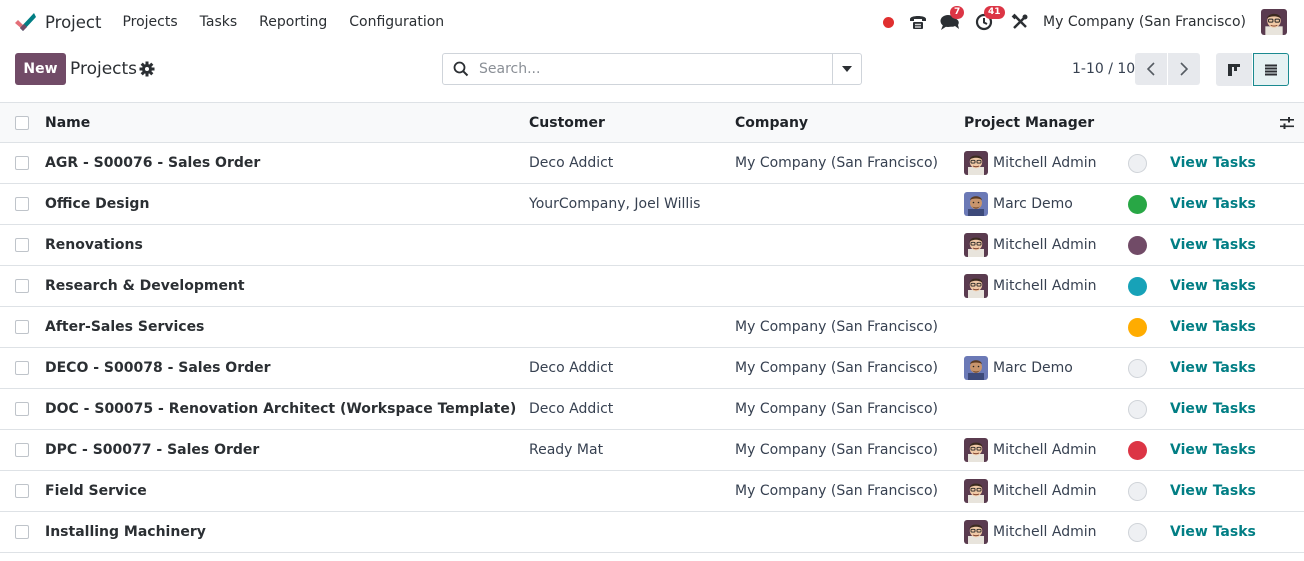  What do you see at coordinates (22, 122) in the screenshot?
I see `select-all-checkbox` at bounding box center [22, 122].